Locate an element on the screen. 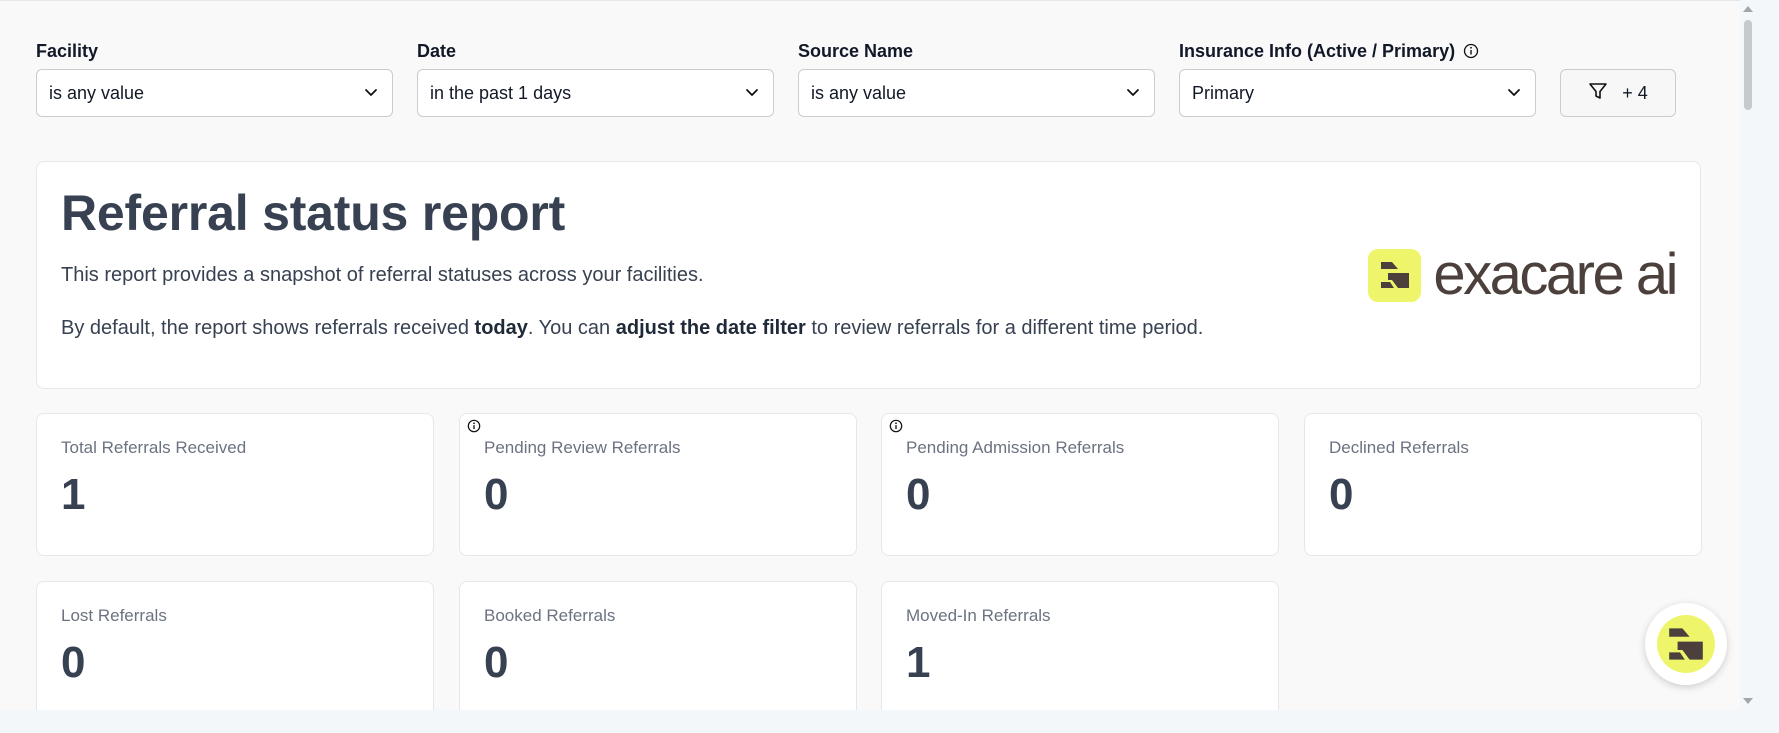 The image size is (1779, 733). vertical-scrollbar is located at coordinates (1750, 355).